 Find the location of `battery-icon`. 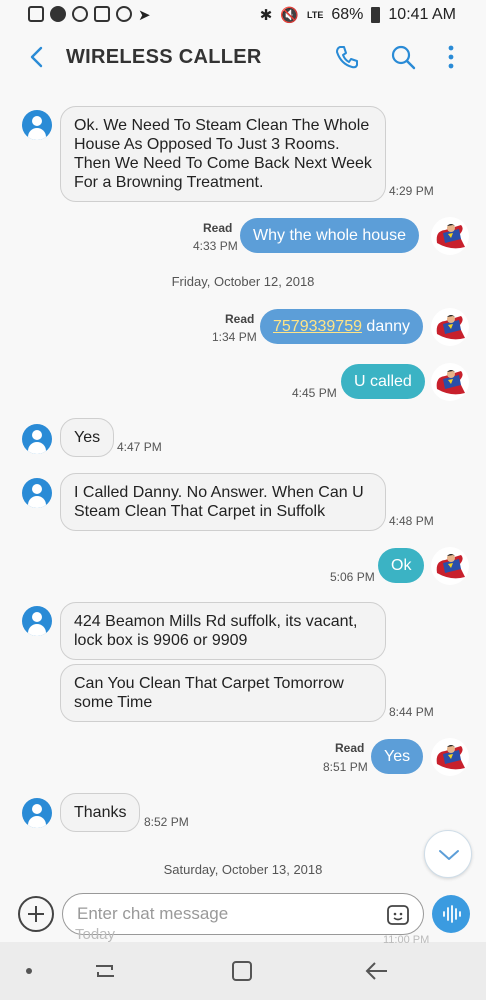

battery-icon is located at coordinates (376, 15).